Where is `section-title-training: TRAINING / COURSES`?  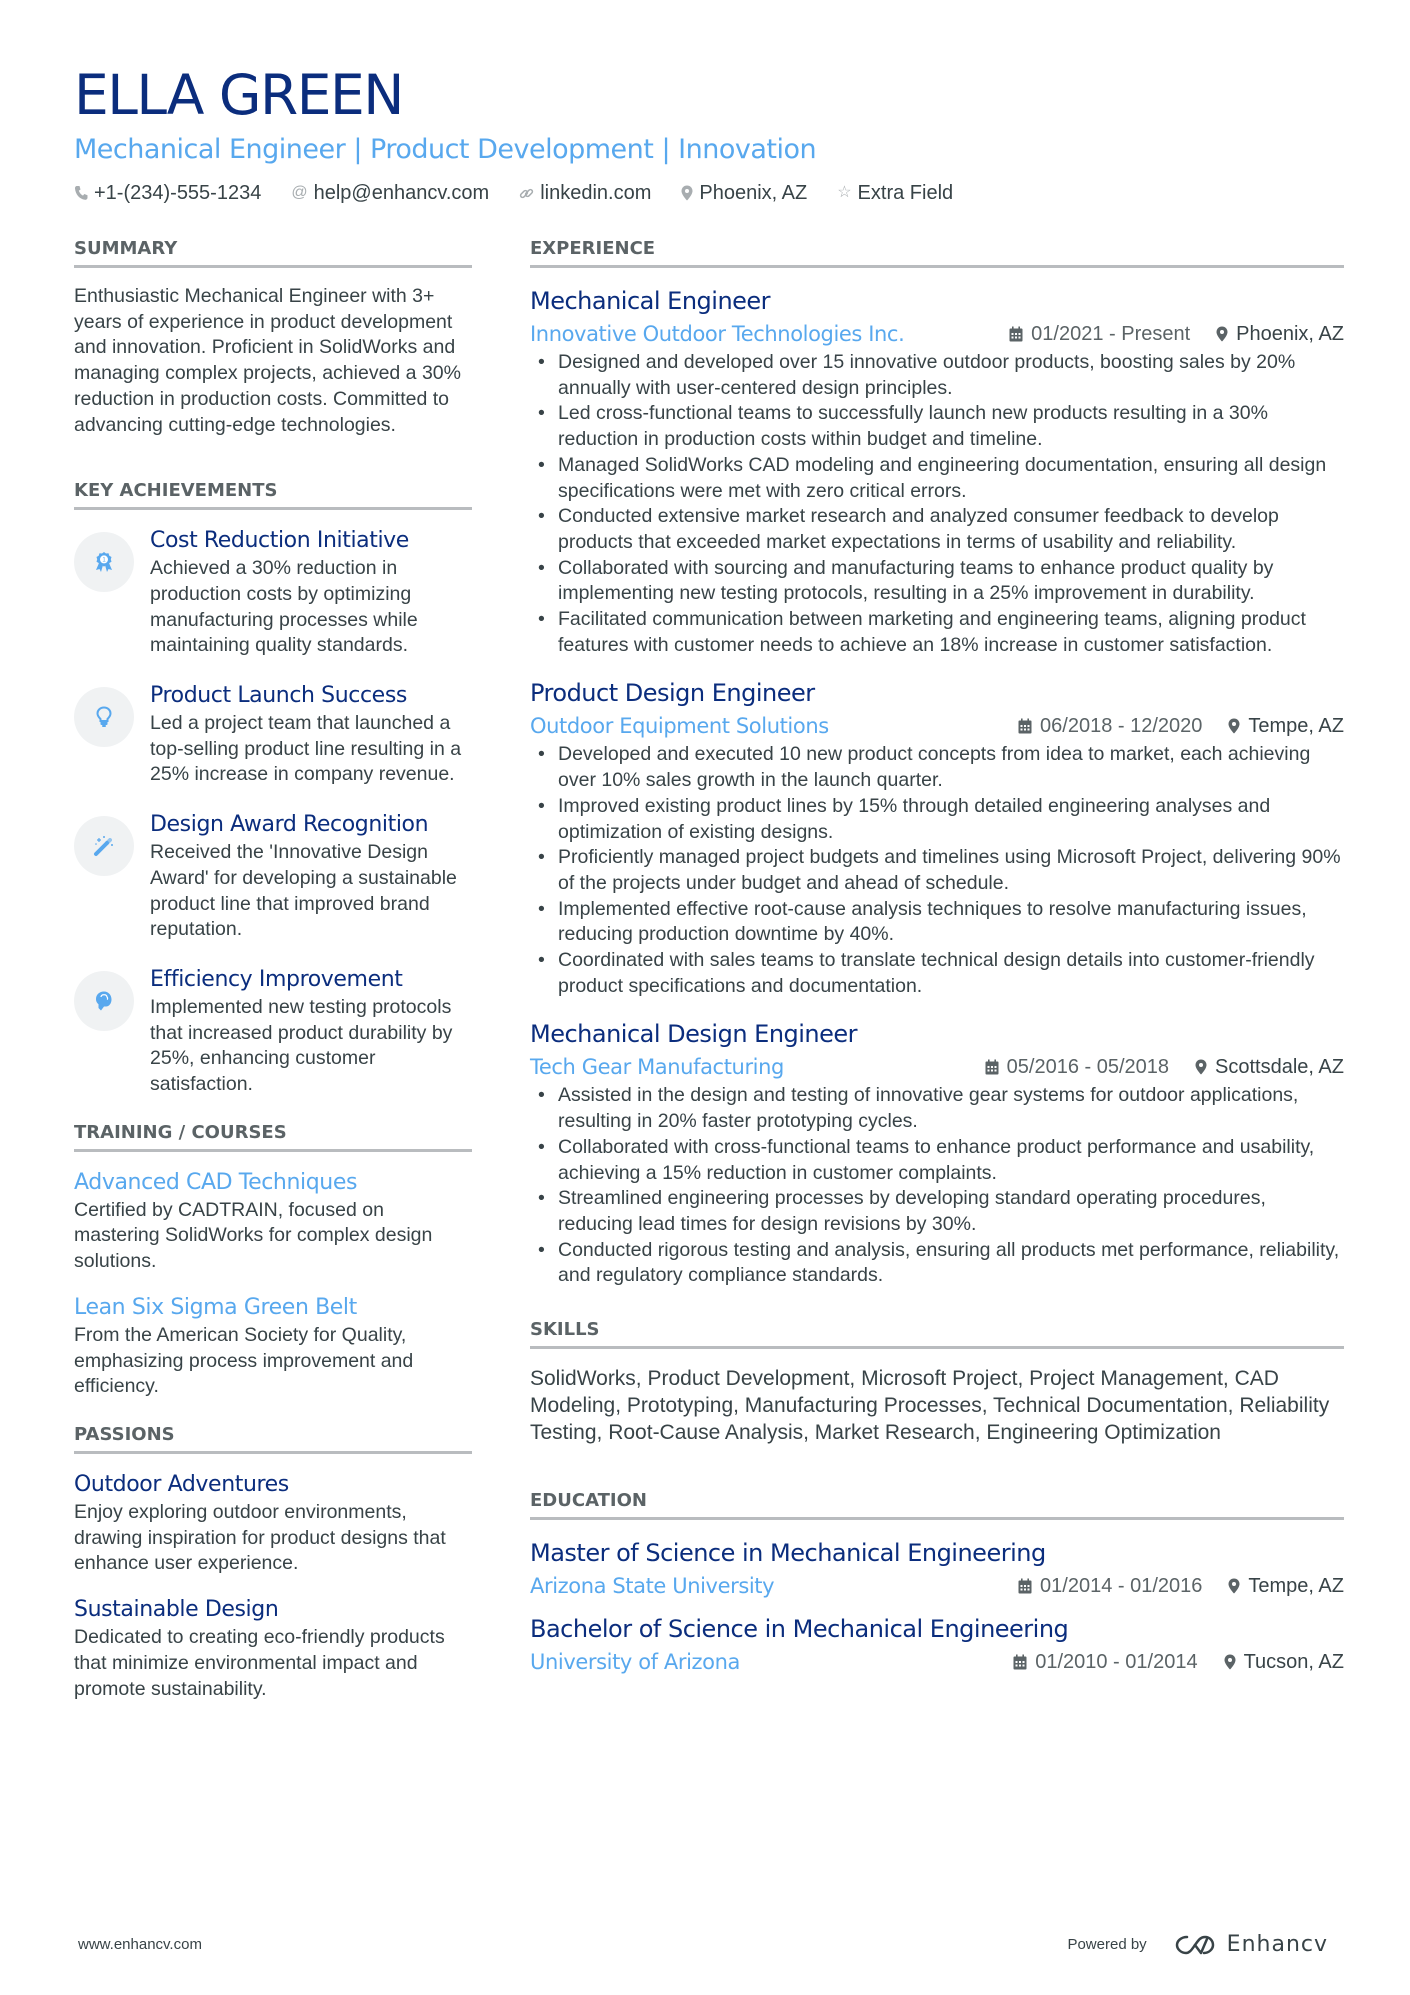
section-title-training: TRAINING / COURSES is located at coordinates (273, 1136).